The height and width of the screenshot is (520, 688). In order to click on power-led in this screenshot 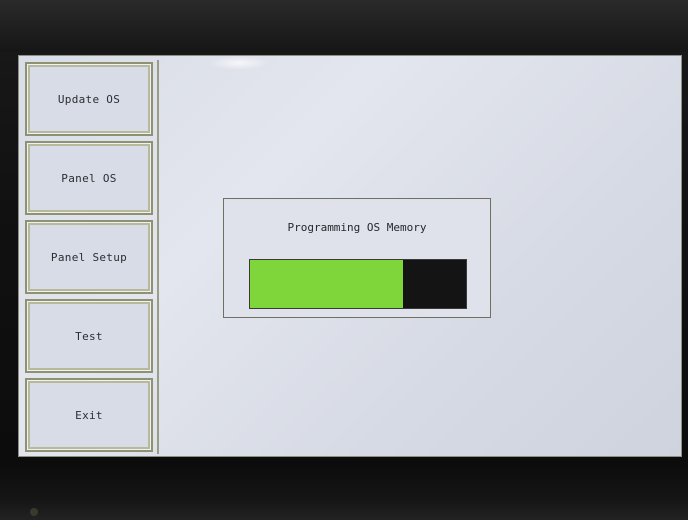, I will do `click(34, 512)`.